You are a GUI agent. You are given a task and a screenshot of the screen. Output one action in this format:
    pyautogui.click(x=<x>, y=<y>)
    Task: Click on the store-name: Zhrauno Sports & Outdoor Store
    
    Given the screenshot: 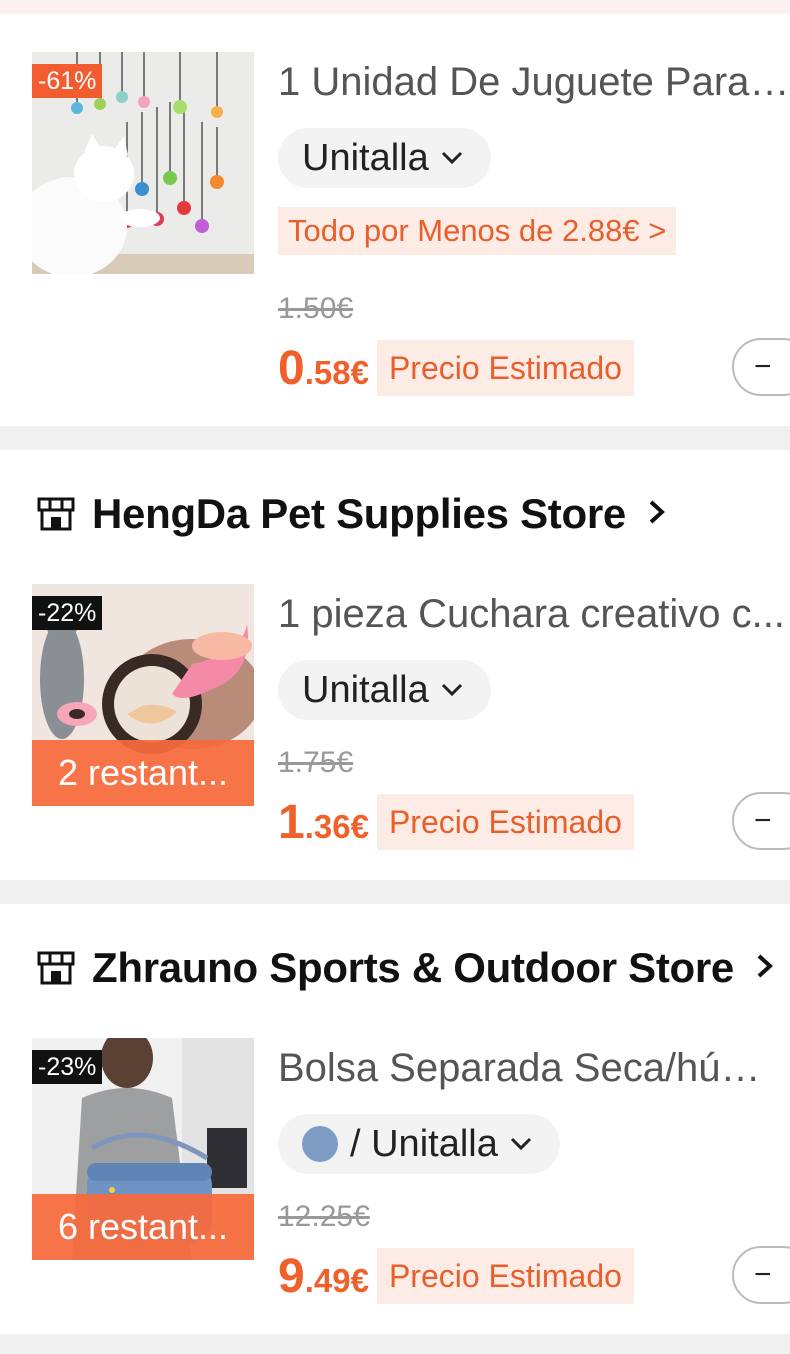 What is the action you would take?
    pyautogui.click(x=413, y=967)
    